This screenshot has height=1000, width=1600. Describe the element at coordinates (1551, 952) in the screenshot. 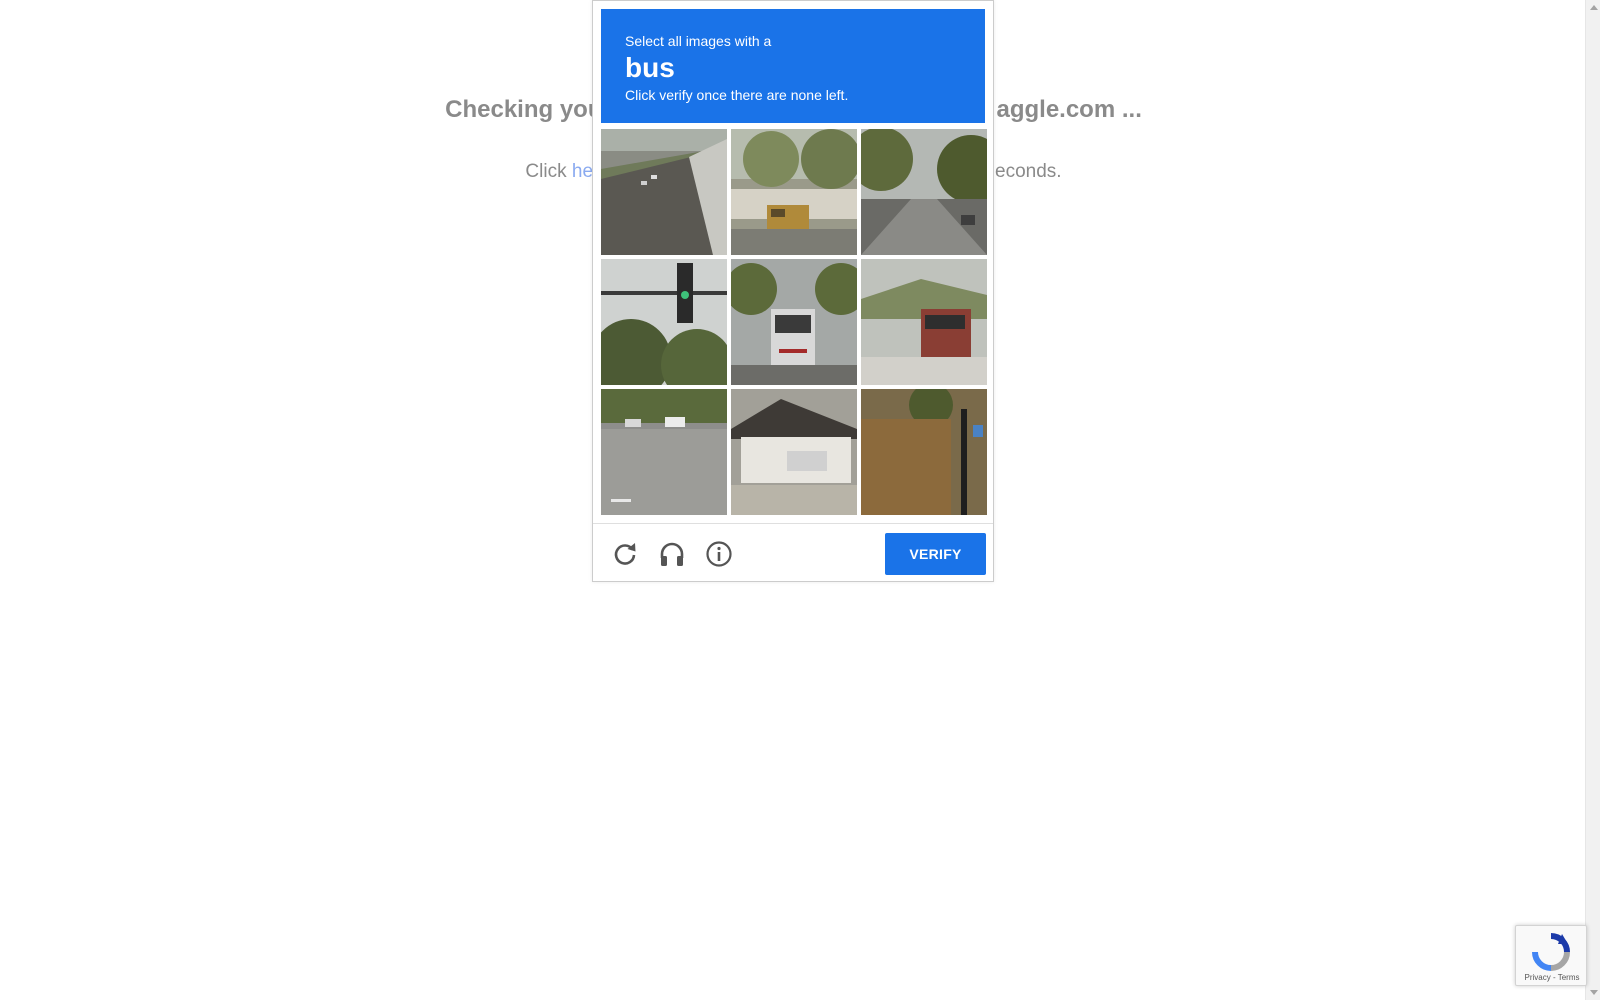

I see `recaptcha-logo-icon` at that location.